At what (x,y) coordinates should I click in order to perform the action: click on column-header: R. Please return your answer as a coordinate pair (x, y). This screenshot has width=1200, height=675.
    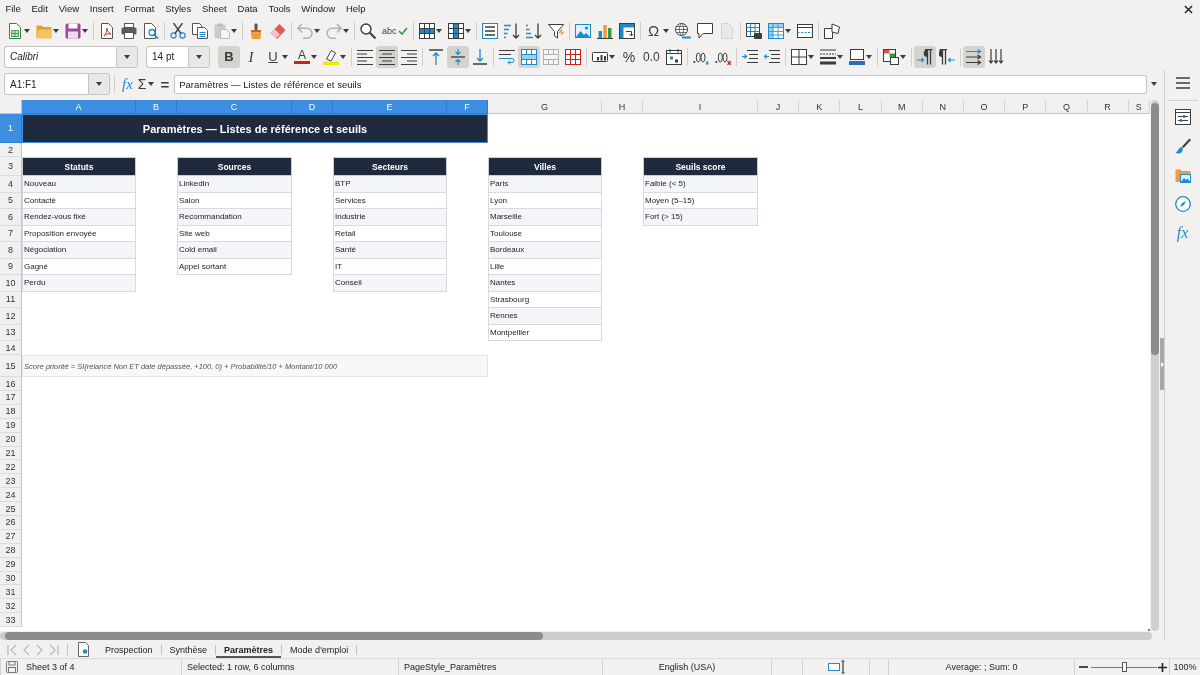
    Looking at the image, I should click on (1108, 107).